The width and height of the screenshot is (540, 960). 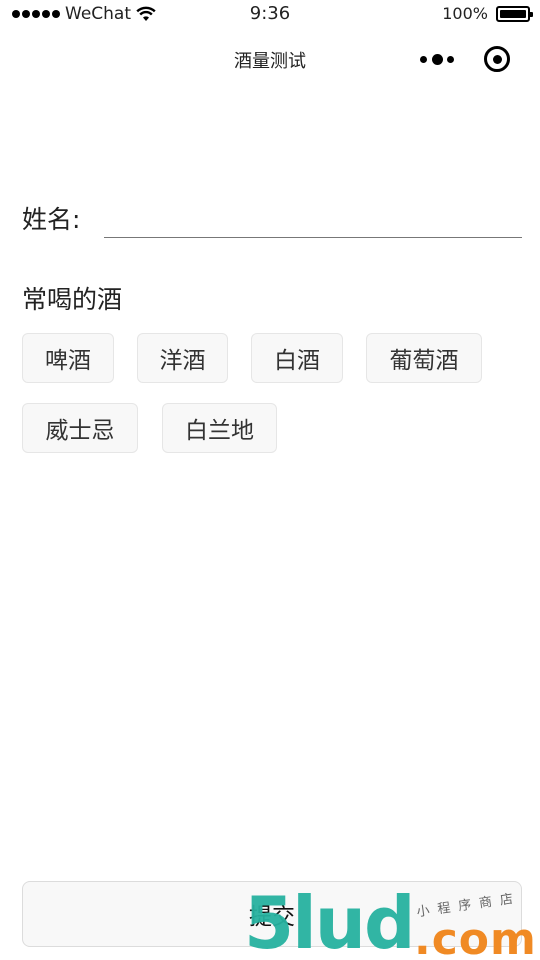 What do you see at coordinates (424, 358) in the screenshot?
I see `drink-option-wine: 葡萄酒` at bounding box center [424, 358].